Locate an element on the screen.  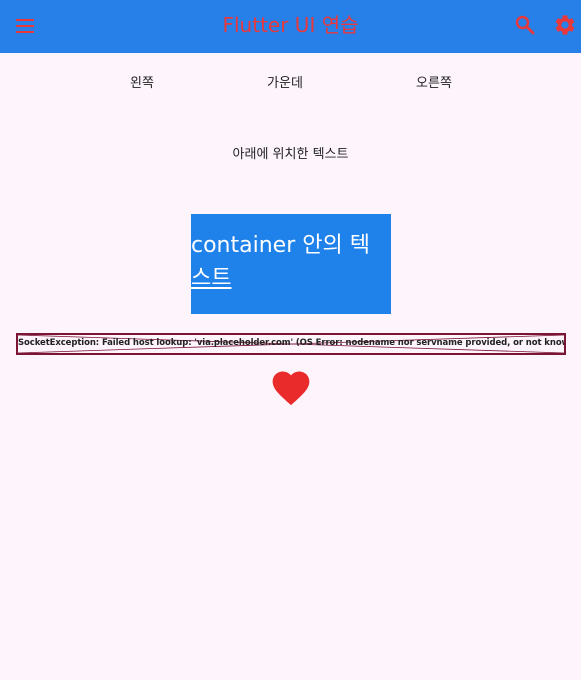
app-title: Flutter UI 연습 is located at coordinates (290, 25).